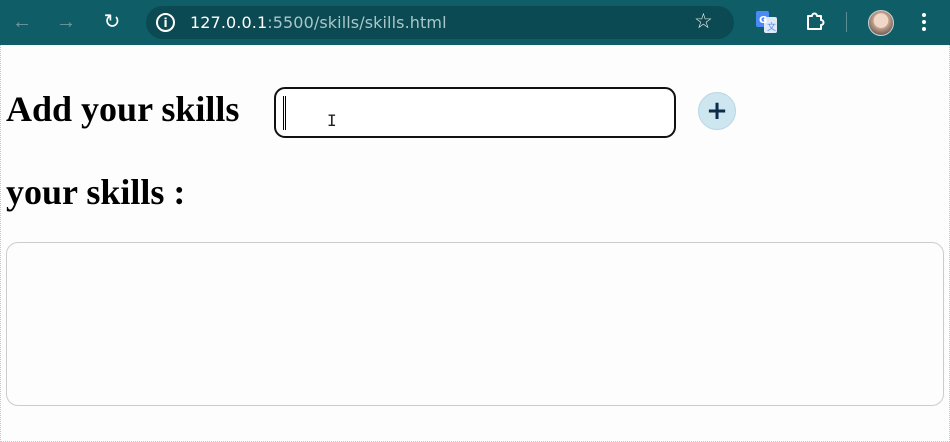 The image size is (950, 442). Describe the element at coordinates (332, 120) in the screenshot. I see `ibeam-cursor-icon: I` at that location.